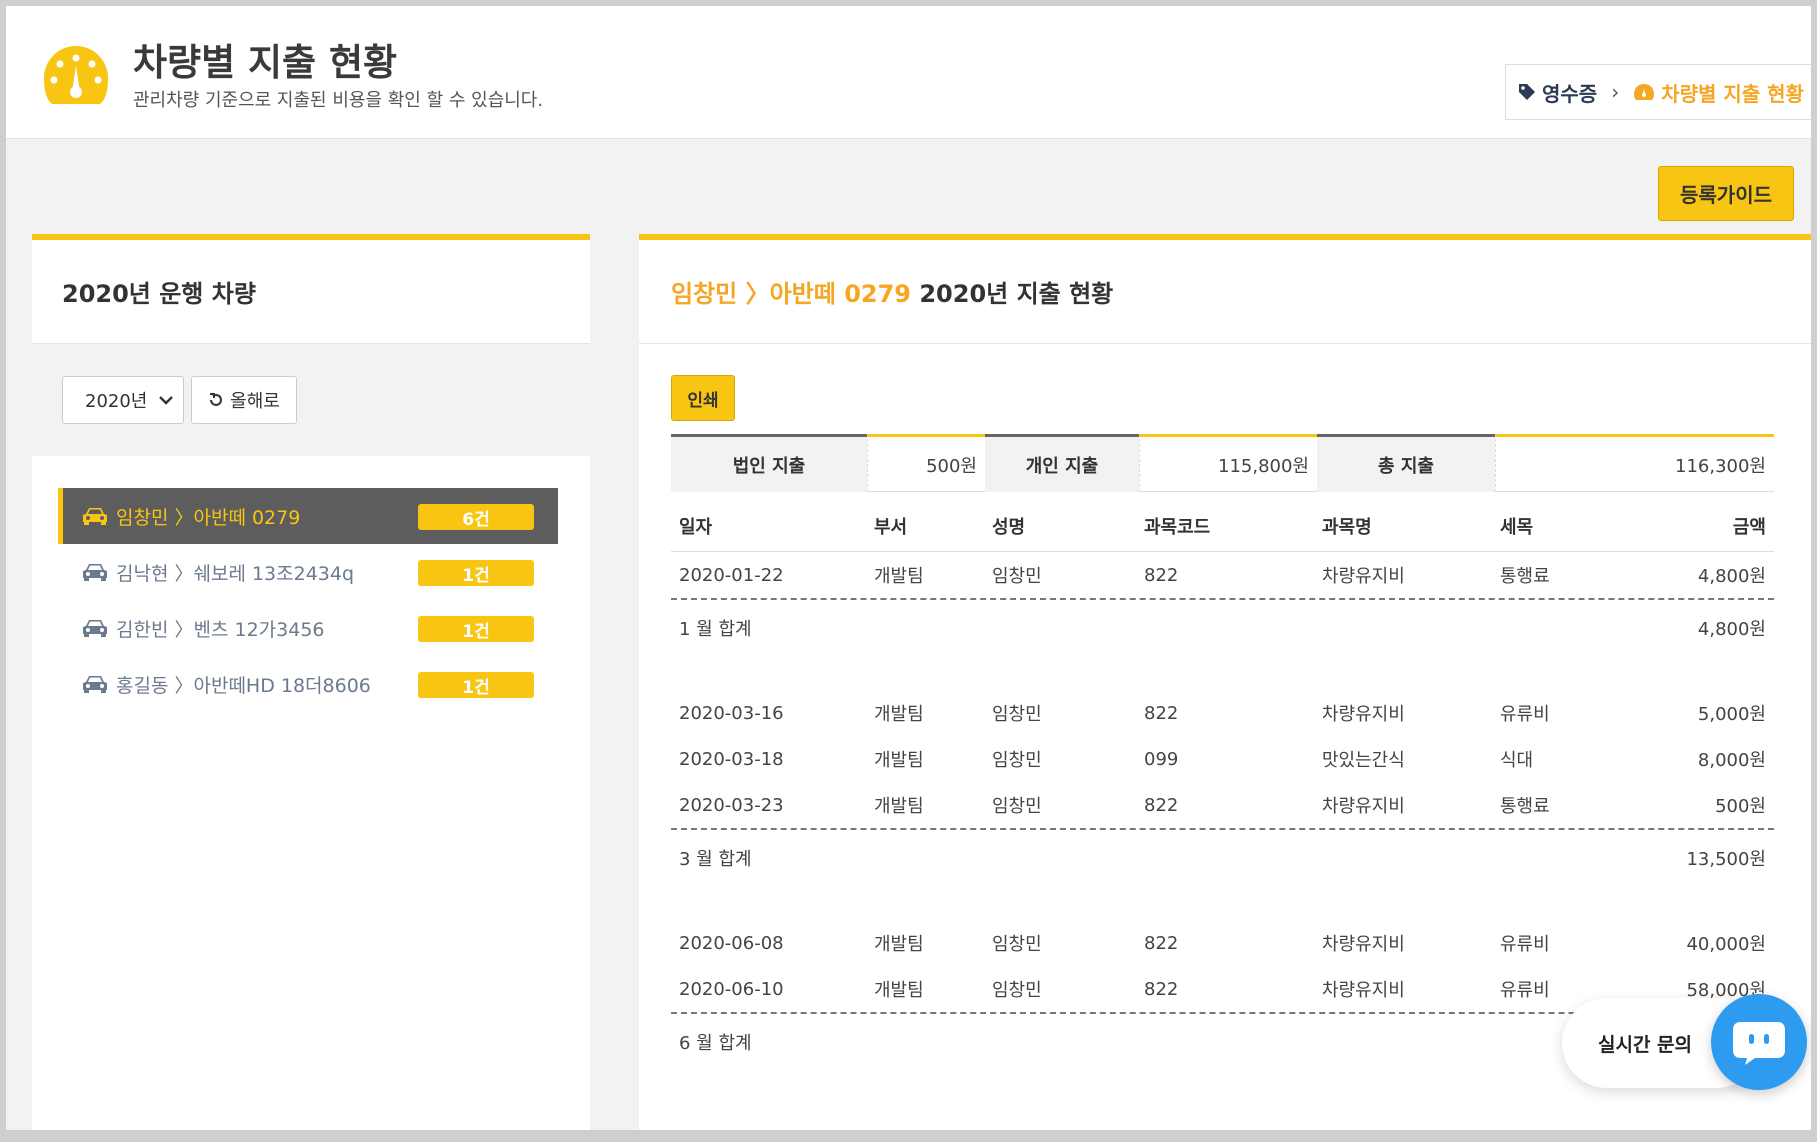  I want to click on table-header: 일자 부서 성명 과목코드 과목명 세목 금액, so click(1222, 526).